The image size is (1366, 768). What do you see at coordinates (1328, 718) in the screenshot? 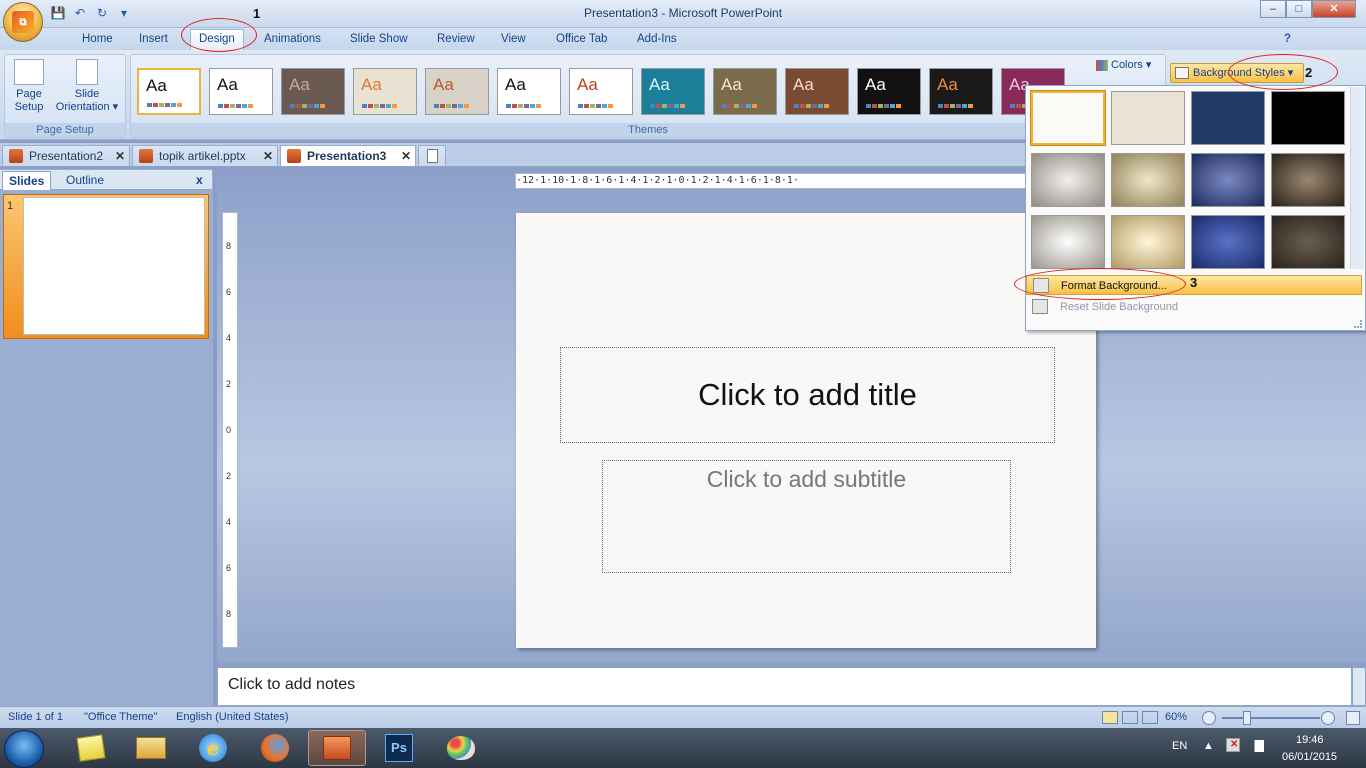
I see `zoom-in-icon` at bounding box center [1328, 718].